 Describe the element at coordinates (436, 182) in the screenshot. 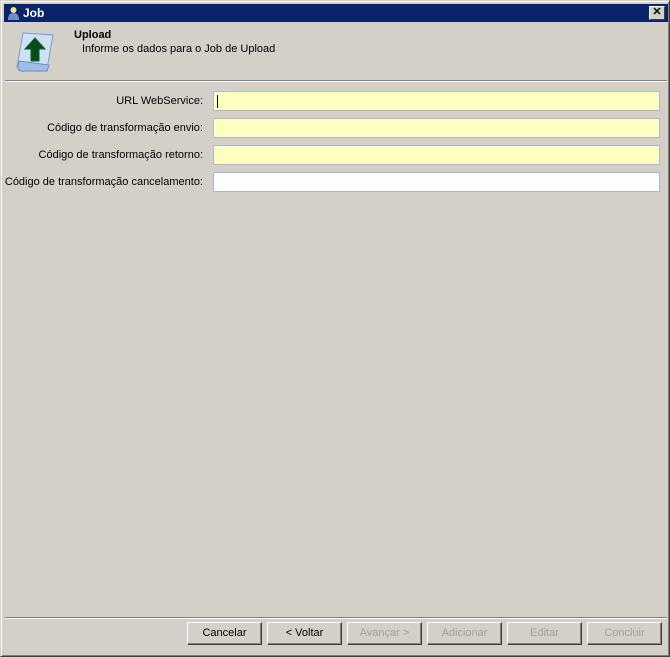

I see `cancelamento-code-input` at that location.